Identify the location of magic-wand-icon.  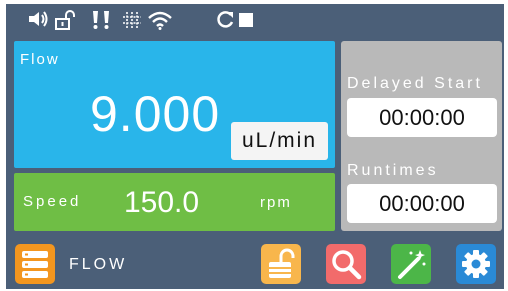
(412, 264).